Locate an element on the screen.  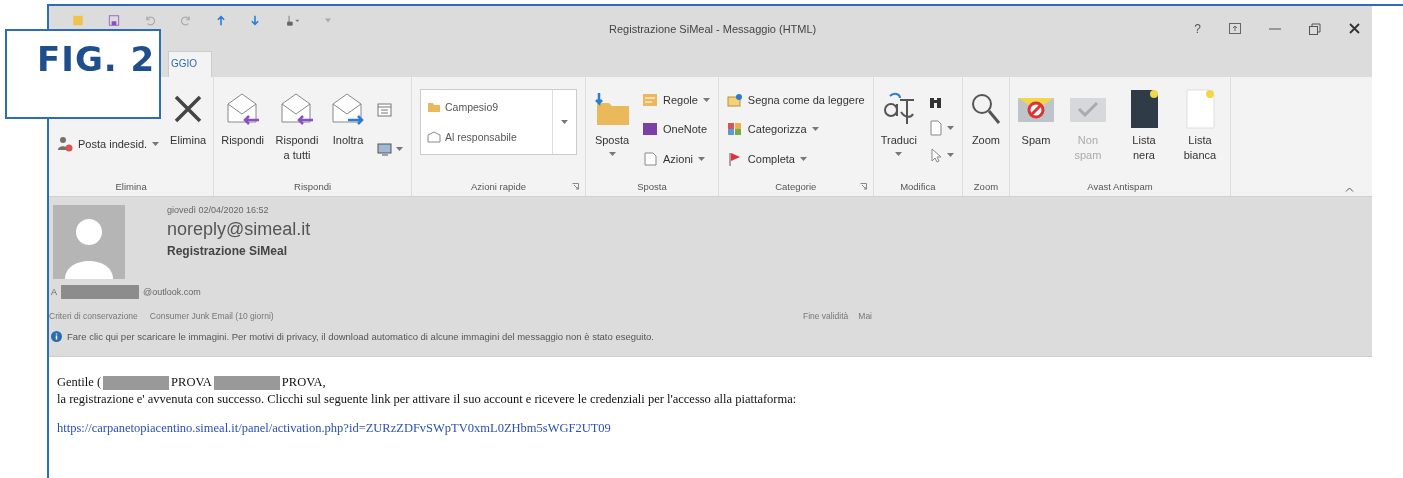
ribbon-button: Azioni is located at coordinates (676, 159).